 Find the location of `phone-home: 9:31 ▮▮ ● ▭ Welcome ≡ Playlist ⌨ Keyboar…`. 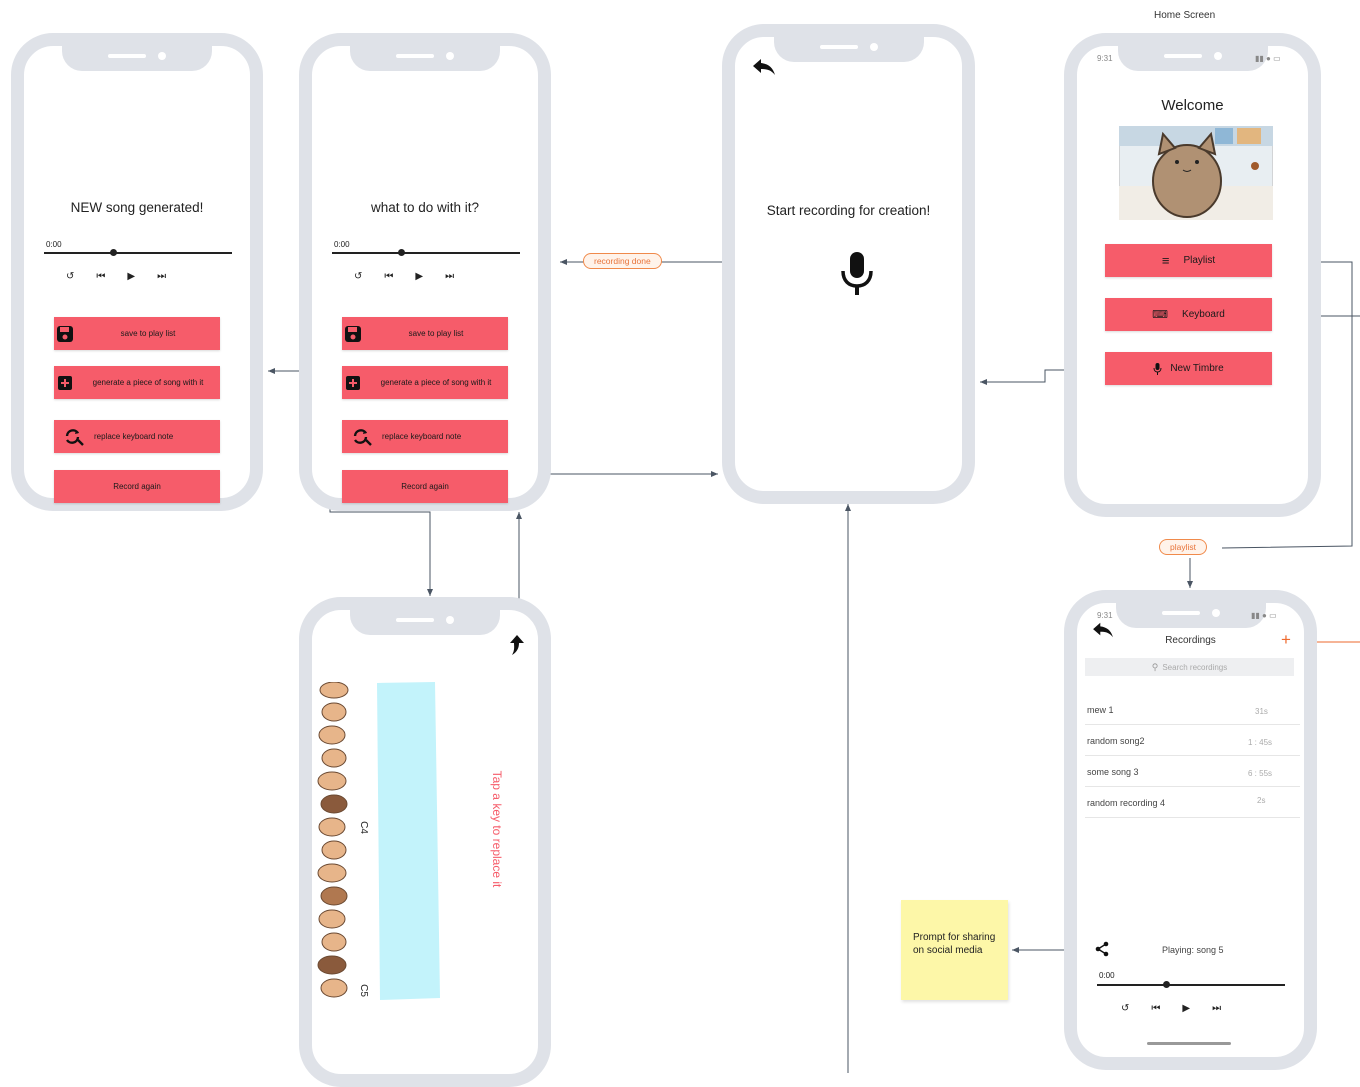

phone-home: 9:31 ▮▮ ● ▭ Welcome ≡ Playlist ⌨ Keyboar… is located at coordinates (1192, 275).